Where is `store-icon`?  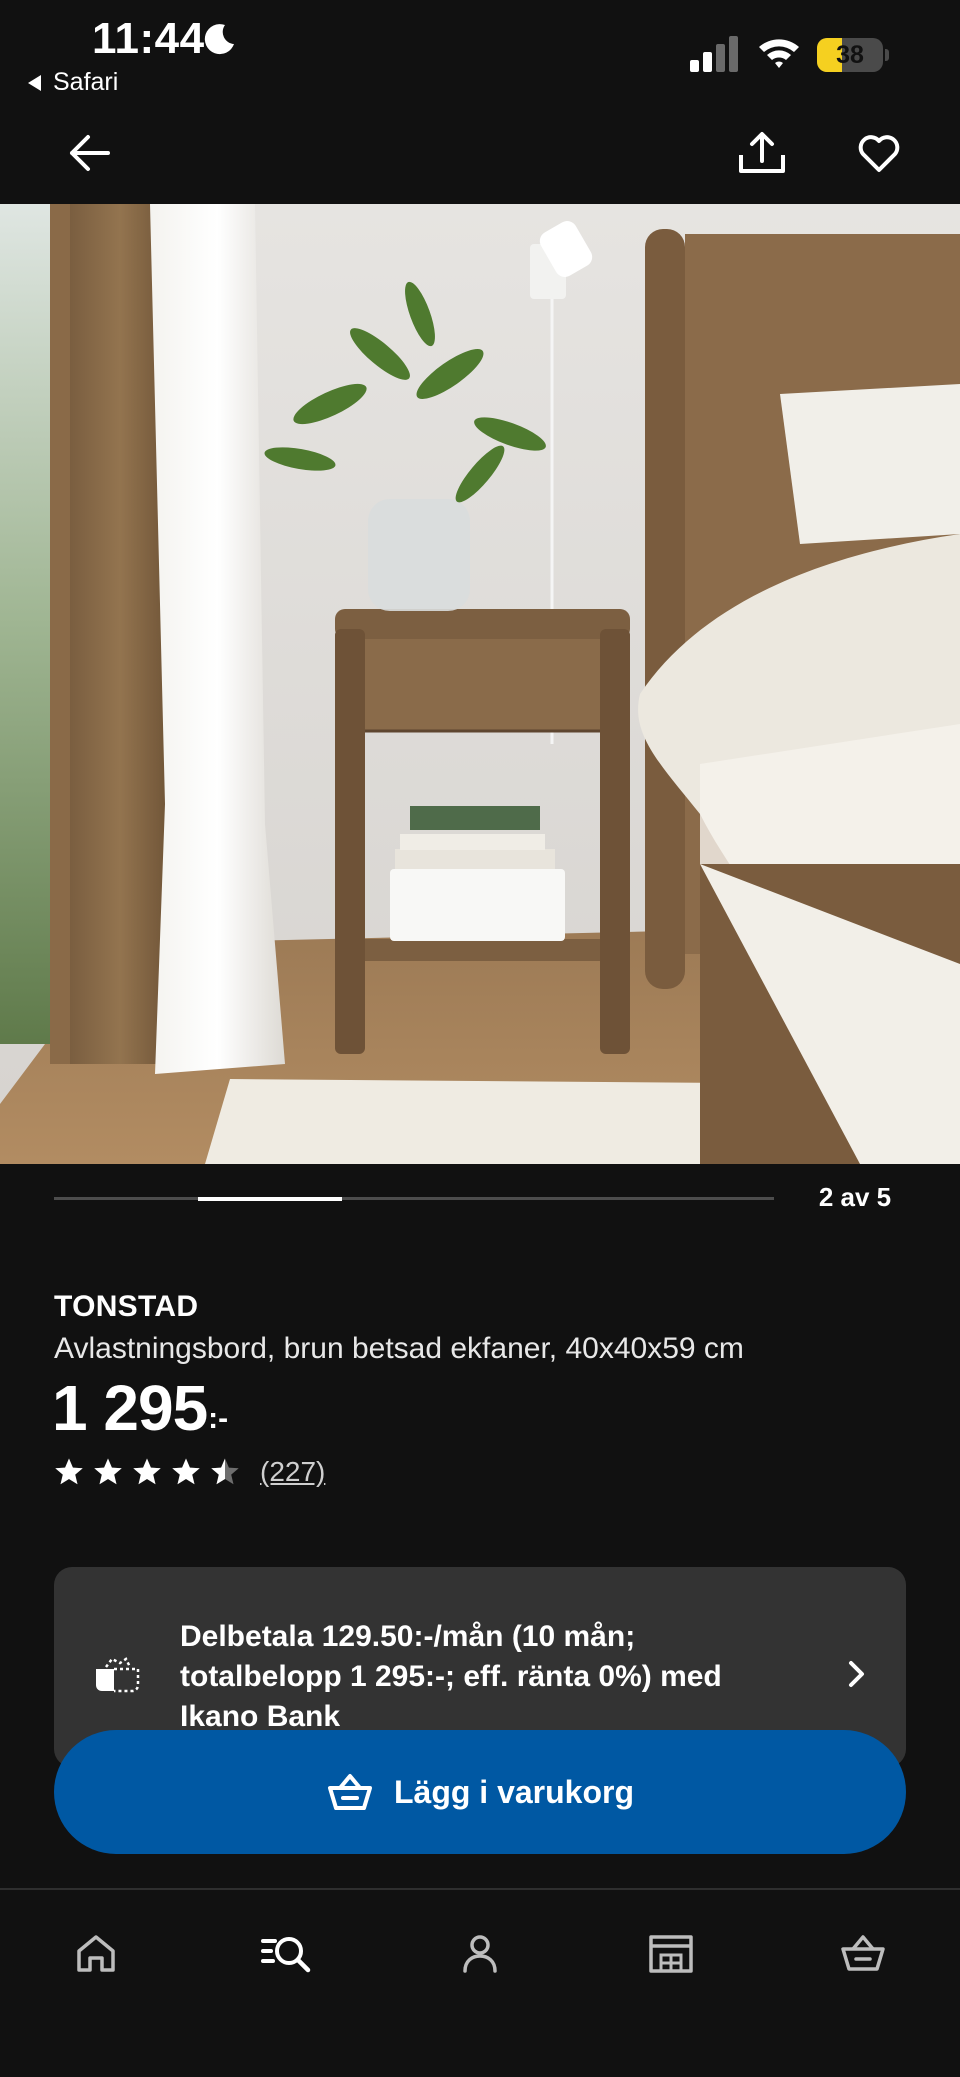 store-icon is located at coordinates (671, 1954).